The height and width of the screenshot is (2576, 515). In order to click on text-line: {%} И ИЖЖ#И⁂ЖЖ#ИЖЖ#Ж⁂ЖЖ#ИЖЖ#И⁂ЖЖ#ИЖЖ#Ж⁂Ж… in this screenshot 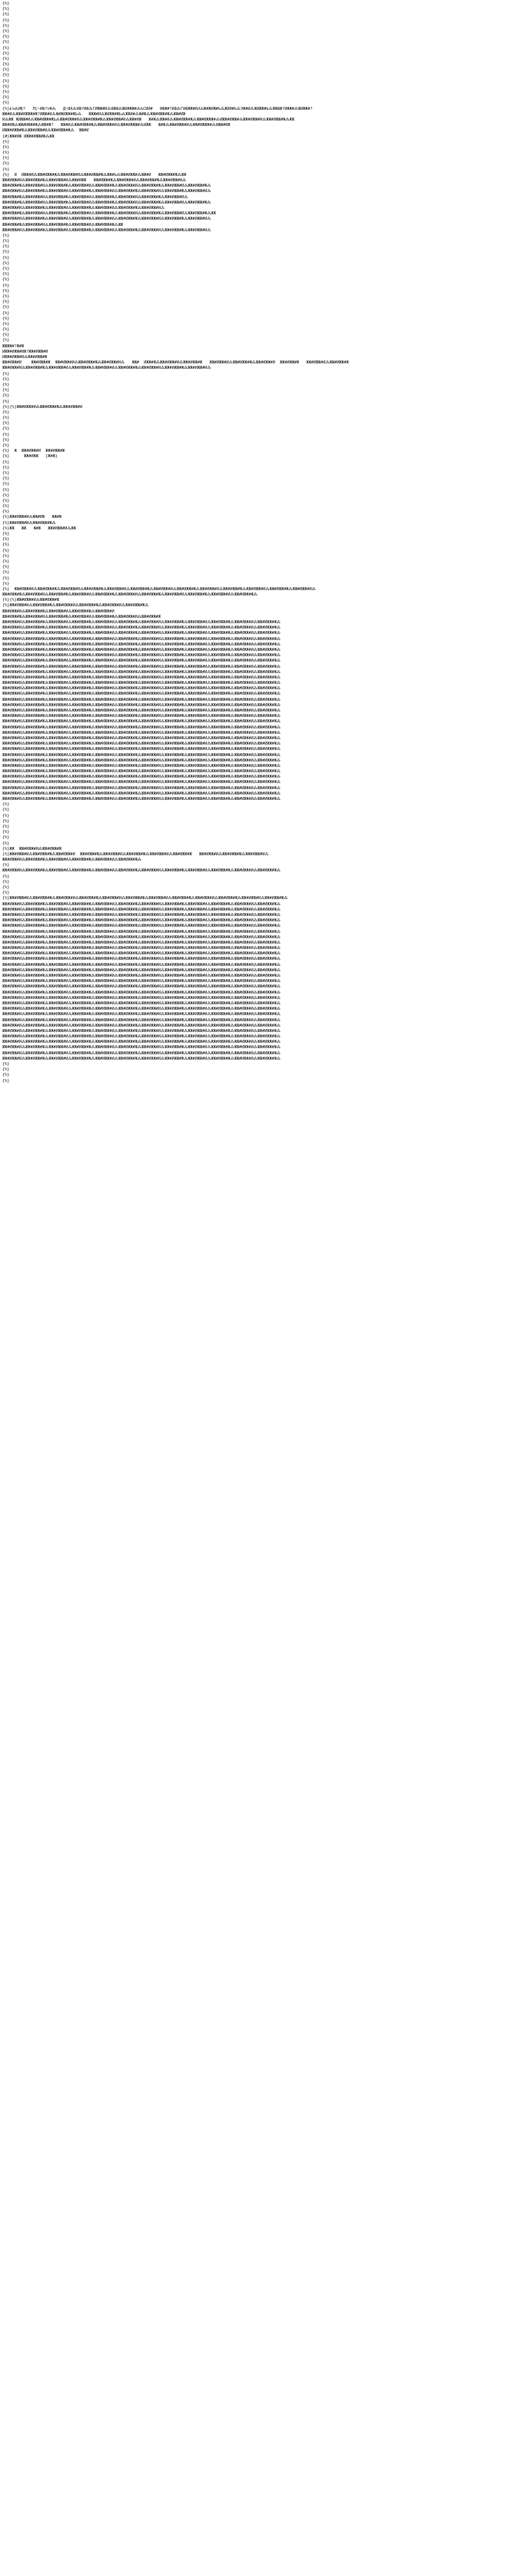, I will do `click(95, 175)`.